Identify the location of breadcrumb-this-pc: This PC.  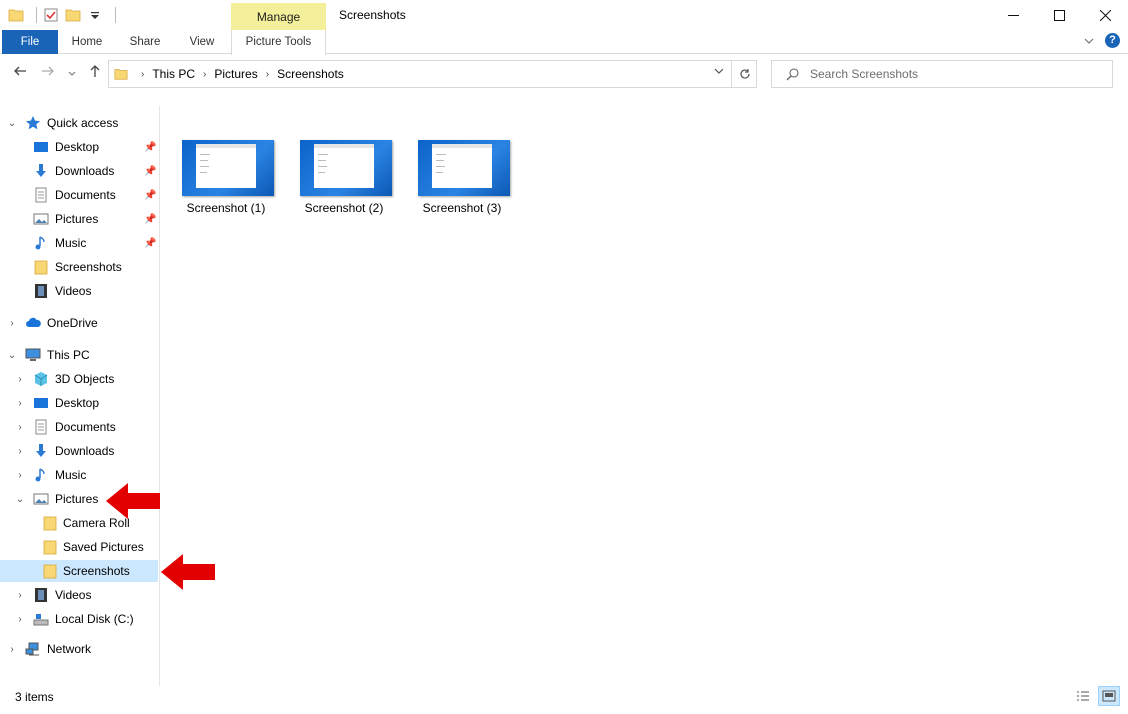
(173, 74).